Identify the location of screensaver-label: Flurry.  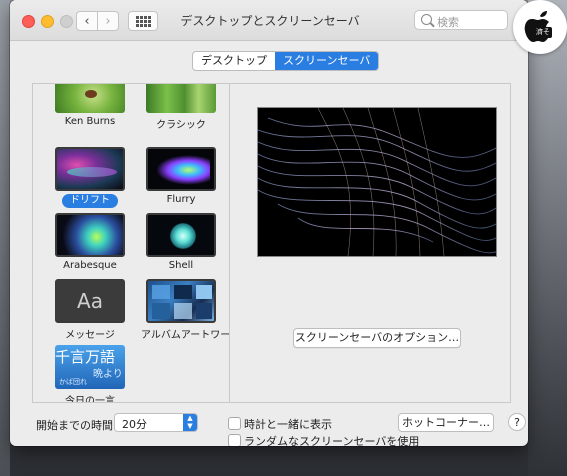
(181, 199).